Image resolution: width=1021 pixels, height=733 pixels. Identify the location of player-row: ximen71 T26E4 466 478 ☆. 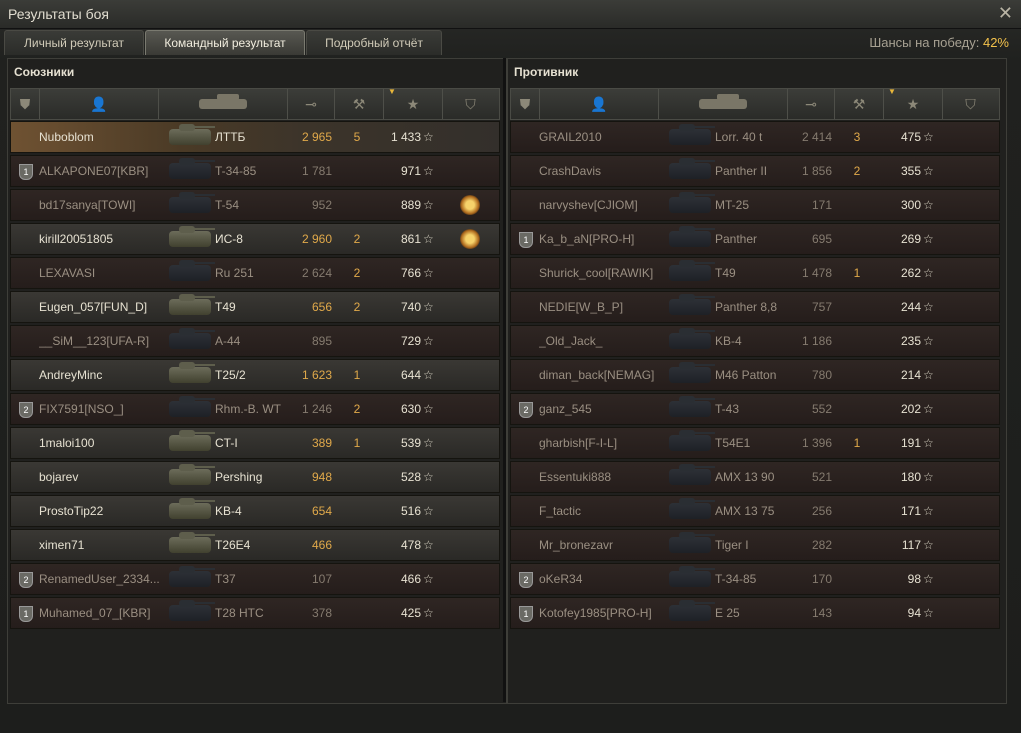
(255, 545).